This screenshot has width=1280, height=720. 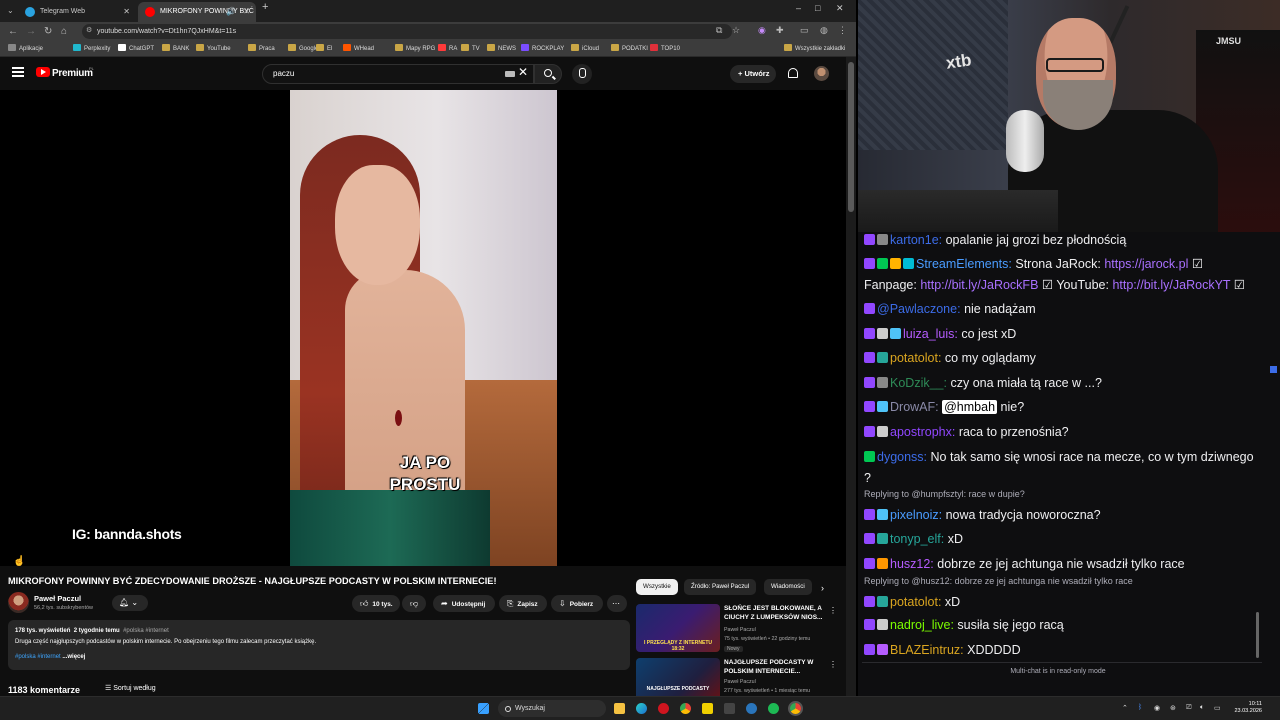 I want to click on bookmark-item: TOP10, so click(x=665, y=49).